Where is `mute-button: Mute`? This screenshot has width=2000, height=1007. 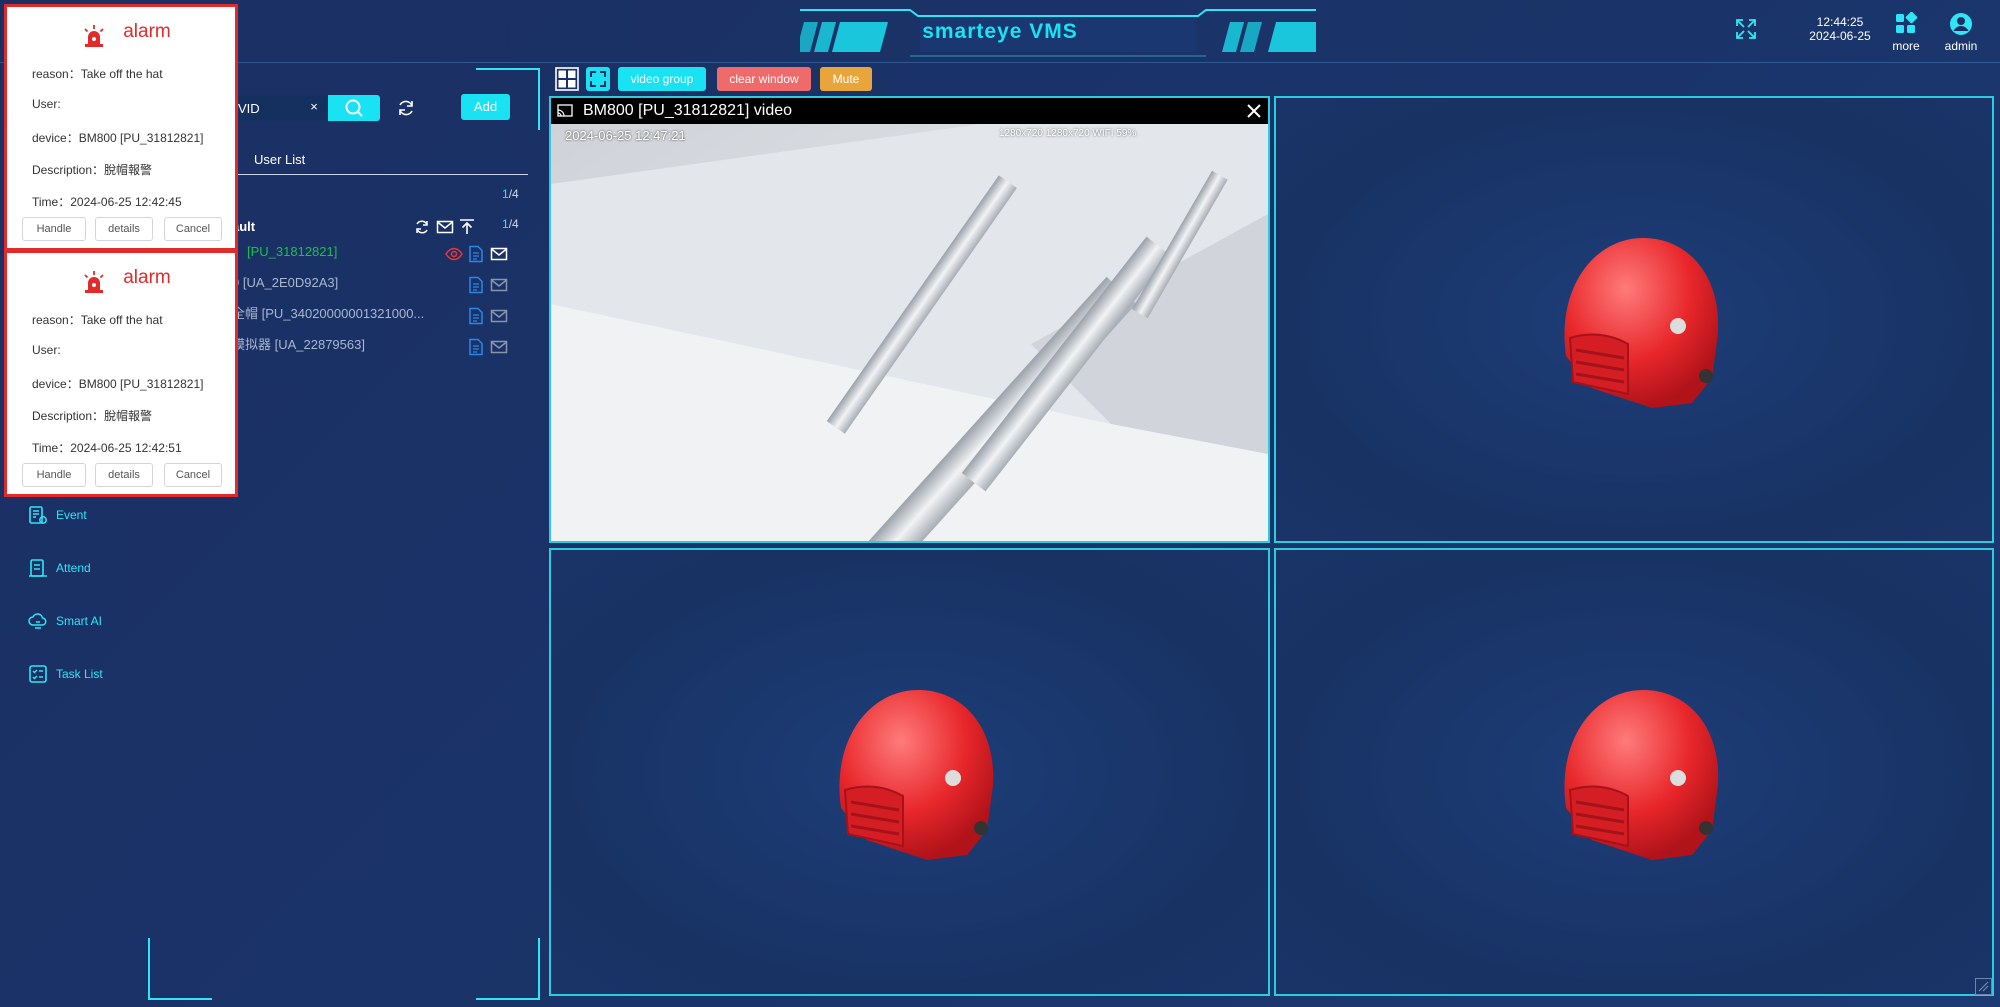
mute-button: Mute is located at coordinates (846, 79).